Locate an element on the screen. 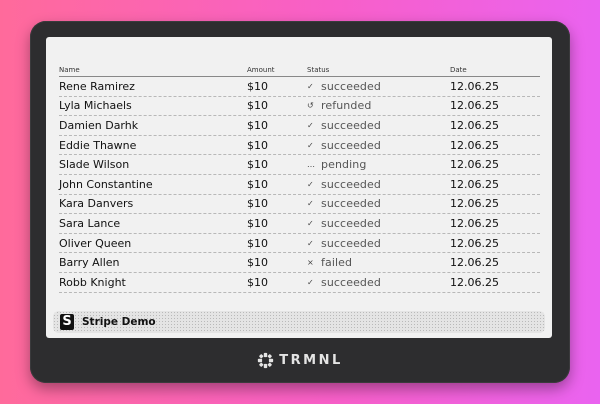 The height and width of the screenshot is (404, 600). table-row: Lyla Michaels $10 ↺ refunded 12.06.25 is located at coordinates (299, 107).